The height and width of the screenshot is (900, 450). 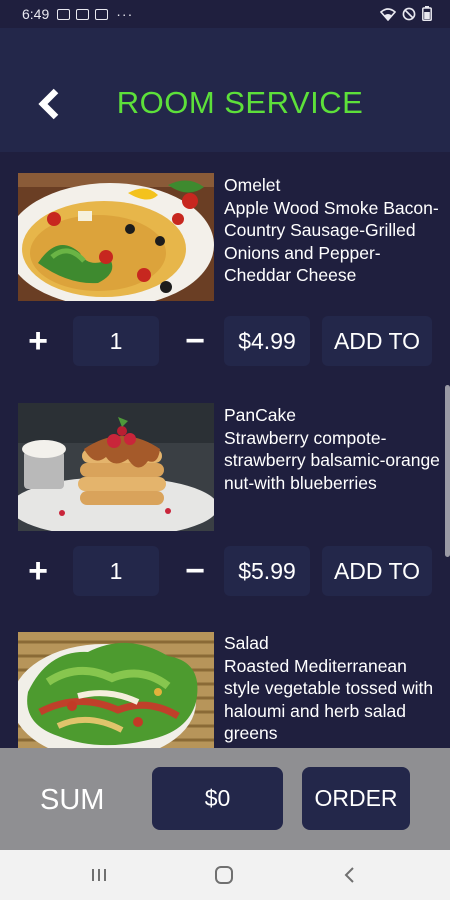 What do you see at coordinates (116, 467) in the screenshot?
I see `pancake-image` at bounding box center [116, 467].